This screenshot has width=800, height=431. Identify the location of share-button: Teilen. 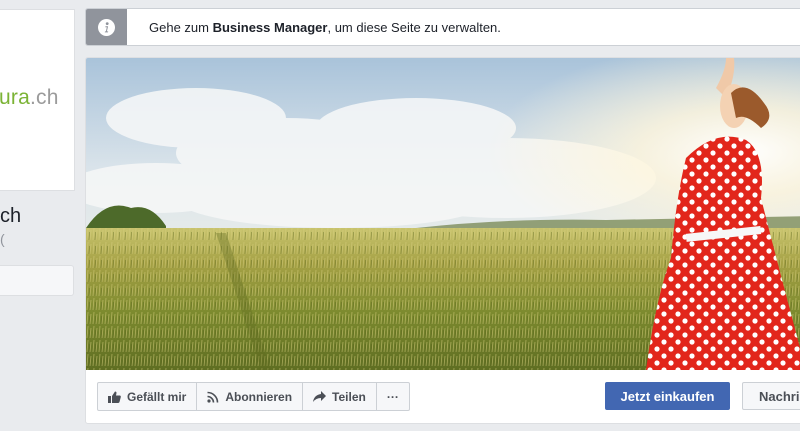
(340, 396).